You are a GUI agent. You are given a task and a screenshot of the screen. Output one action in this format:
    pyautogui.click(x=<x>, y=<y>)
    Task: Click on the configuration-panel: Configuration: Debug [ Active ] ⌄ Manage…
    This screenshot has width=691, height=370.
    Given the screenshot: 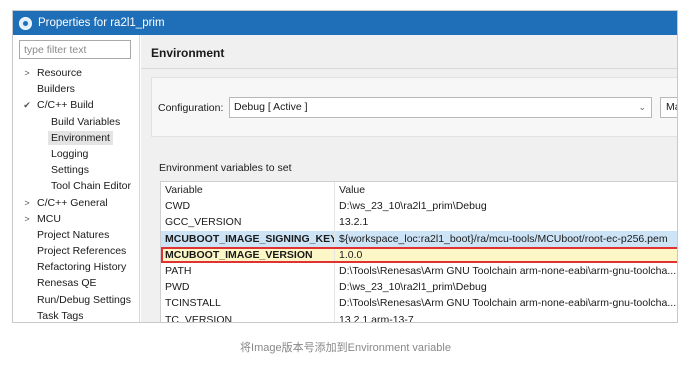 What is the action you would take?
    pyautogui.click(x=414, y=107)
    